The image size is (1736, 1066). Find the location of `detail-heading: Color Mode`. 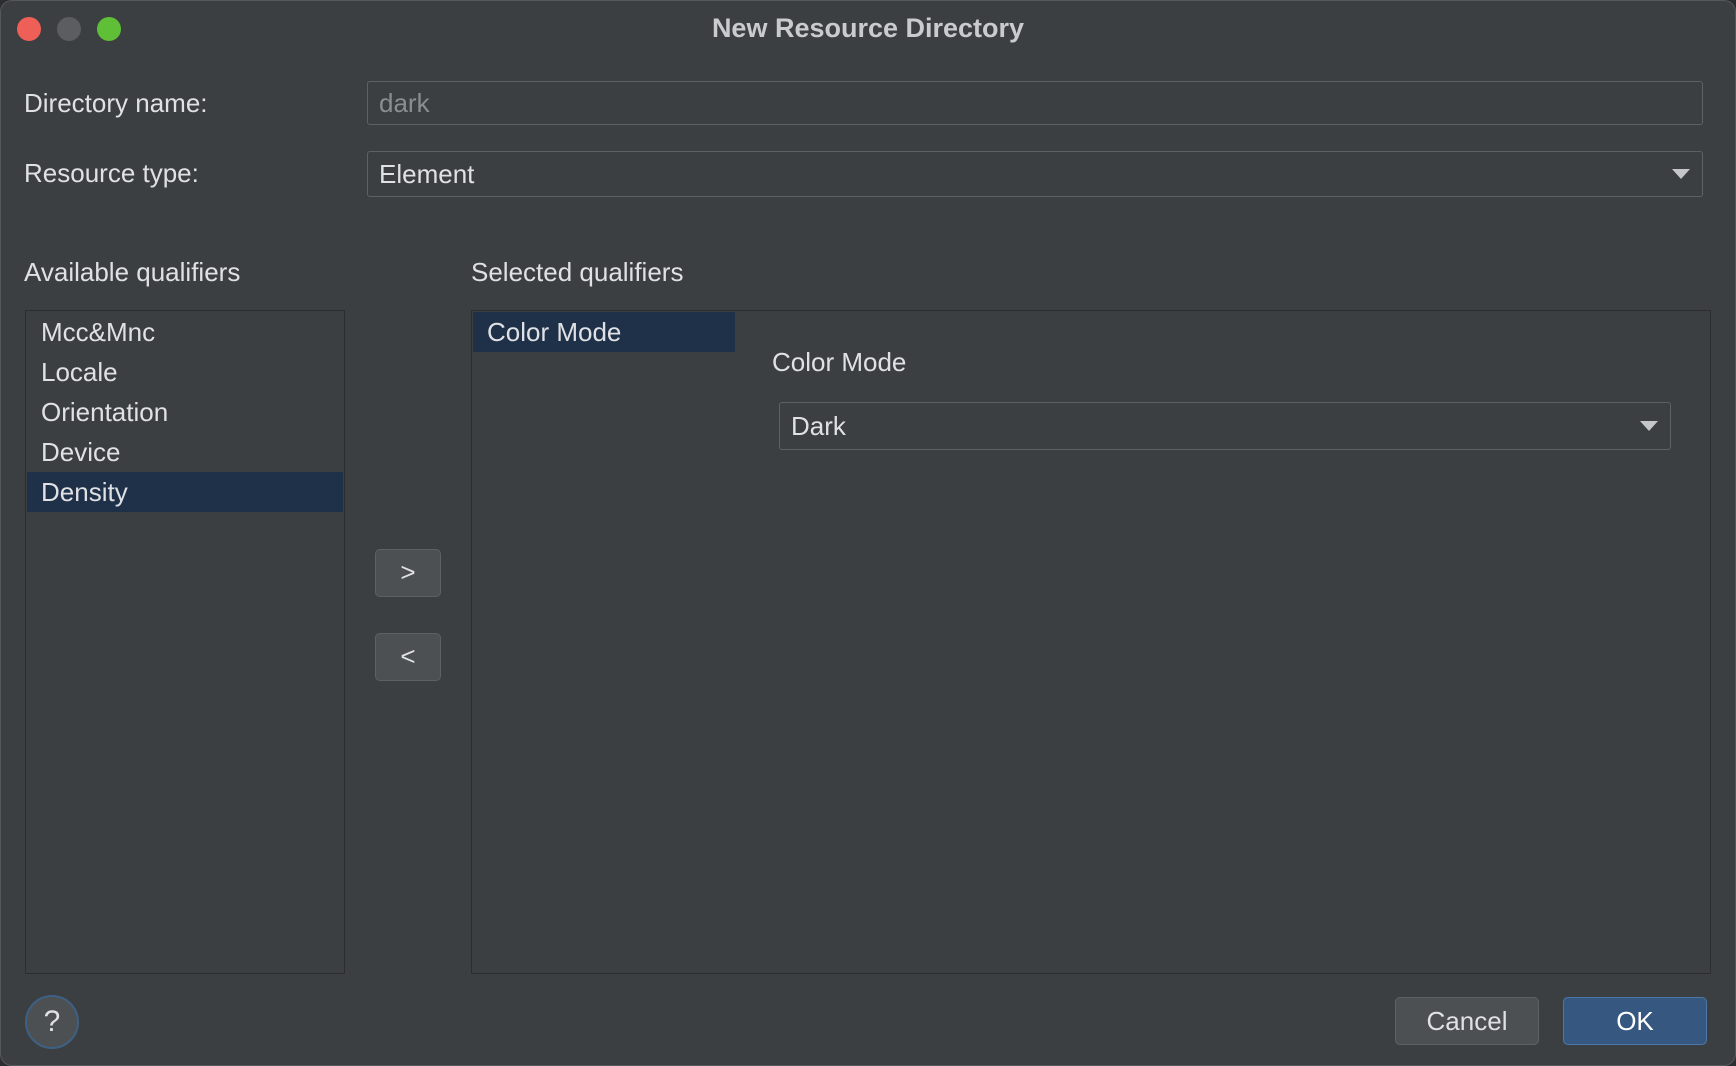

detail-heading: Color Mode is located at coordinates (839, 362).